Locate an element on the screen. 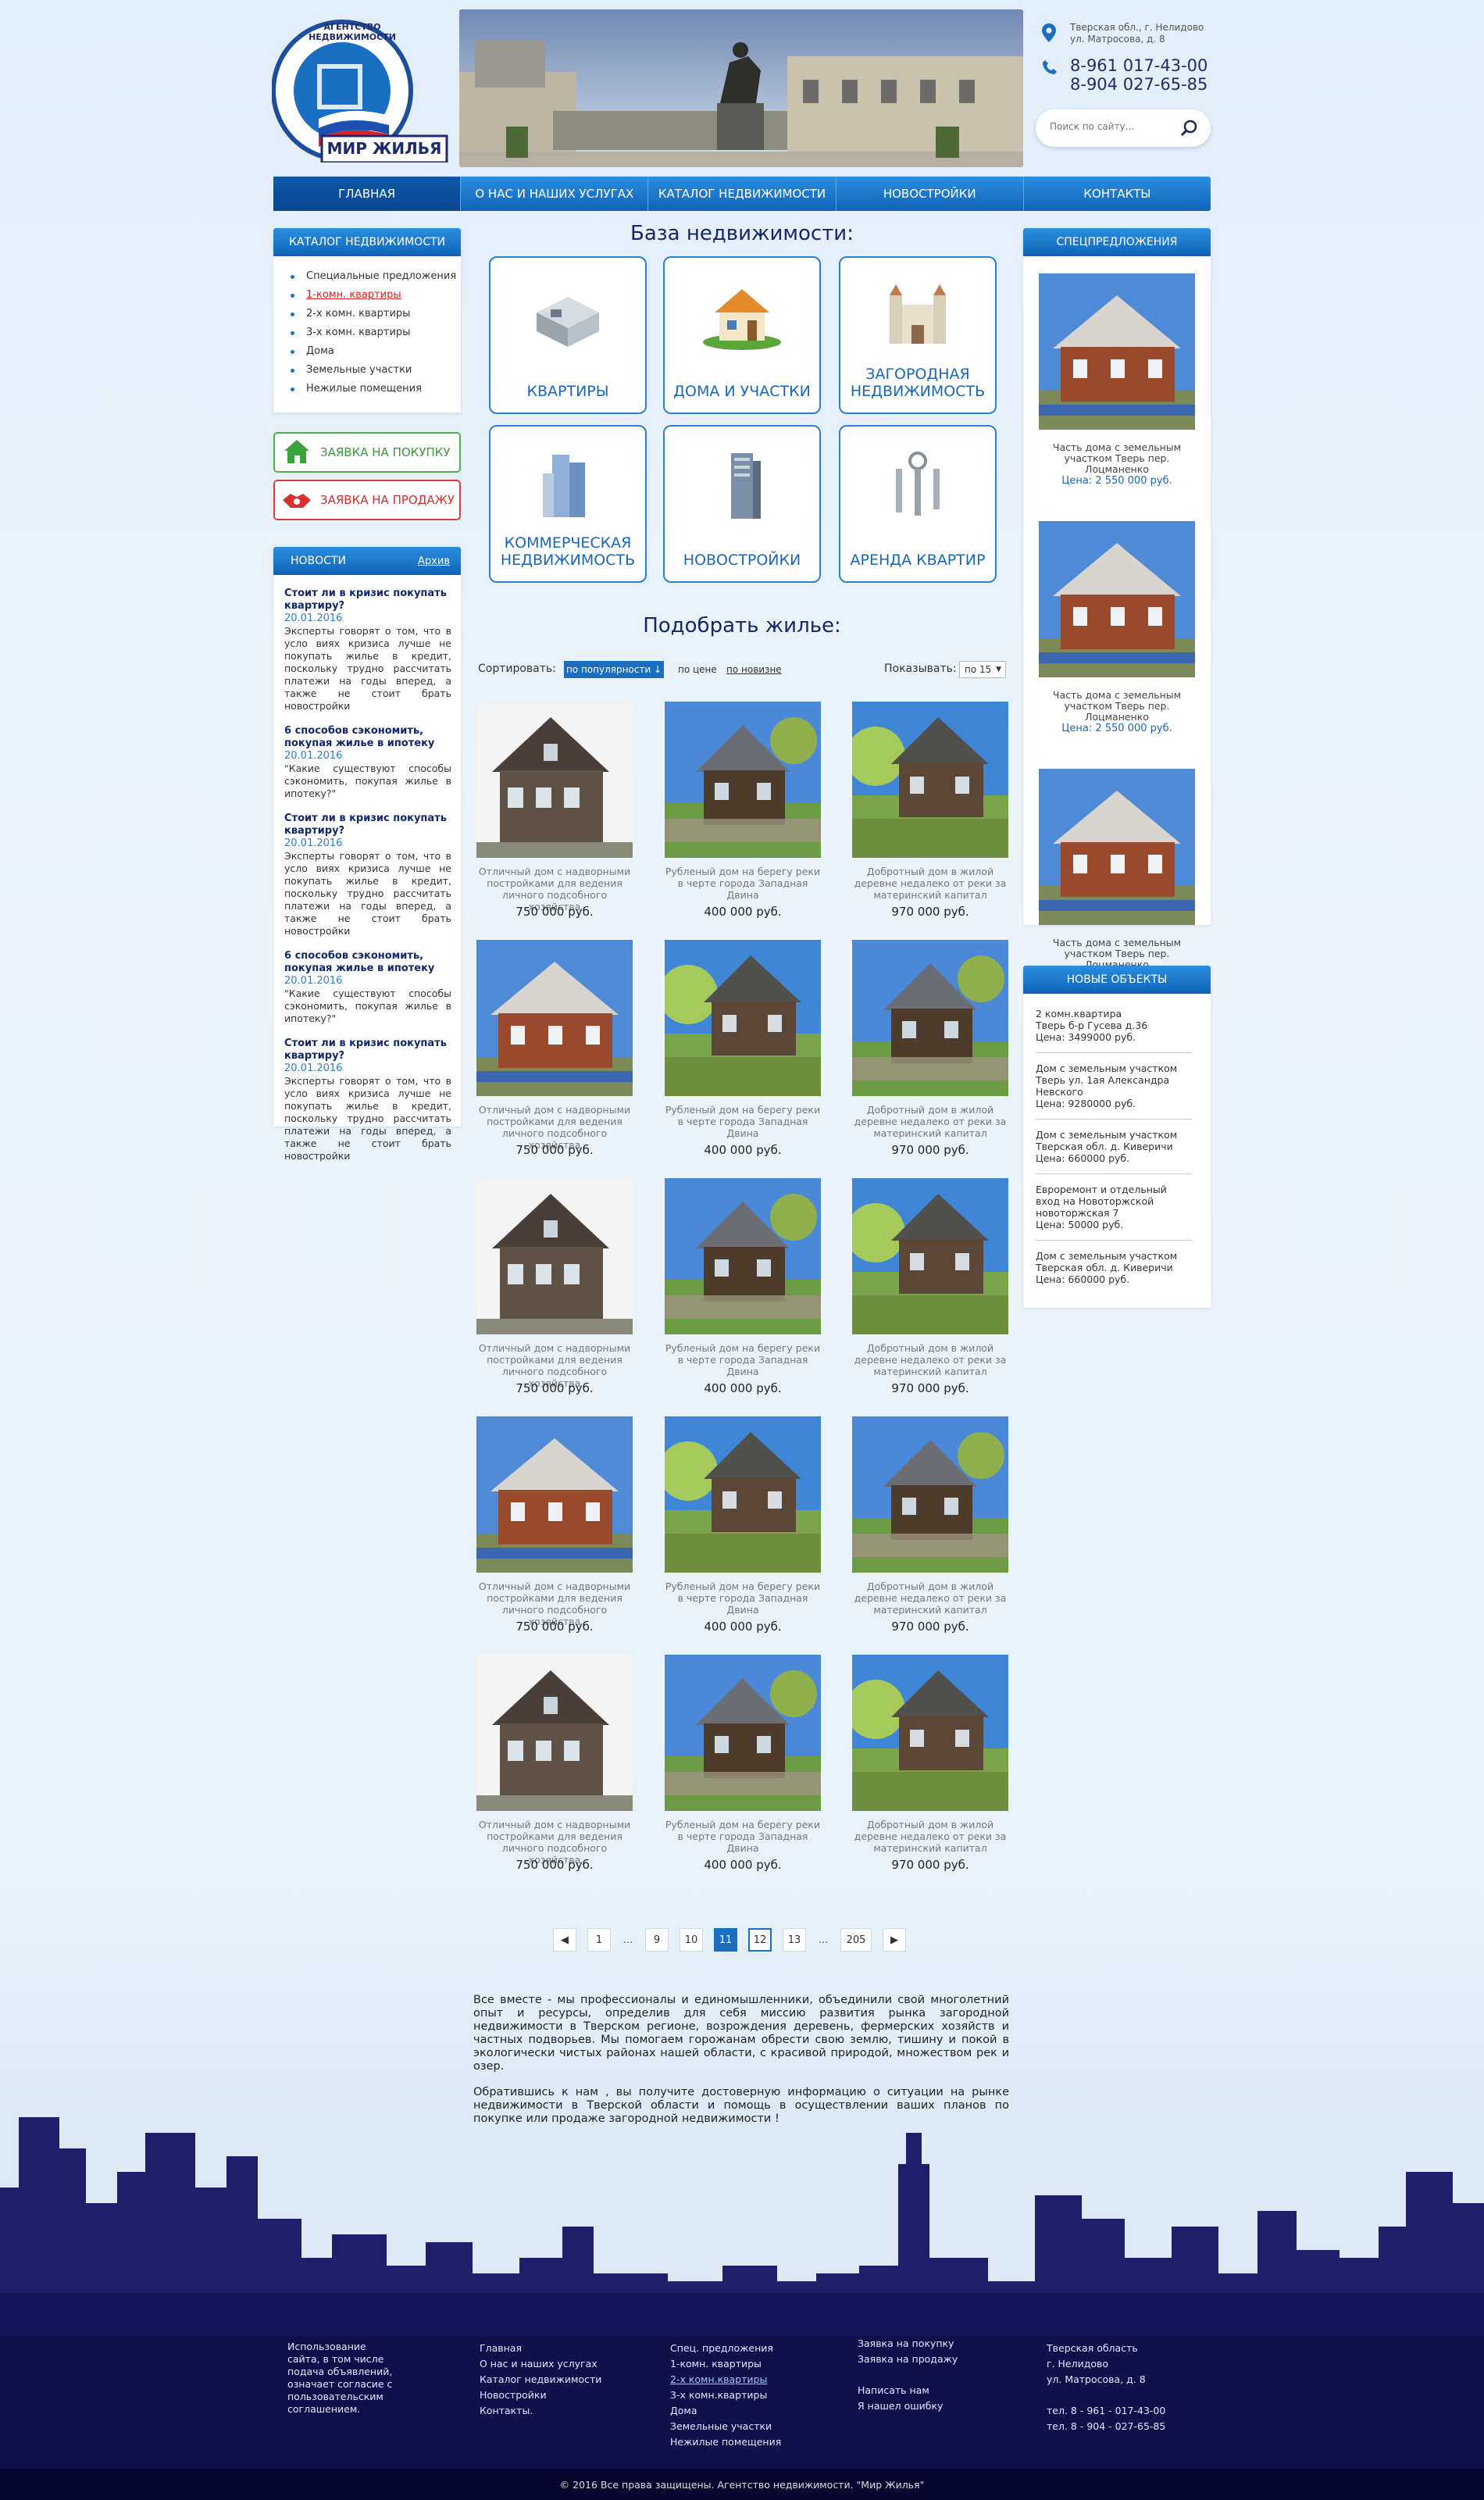 This screenshot has height=2500, width=1484. phone-2: 8-904 027-65-85 is located at coordinates (1132, 84).